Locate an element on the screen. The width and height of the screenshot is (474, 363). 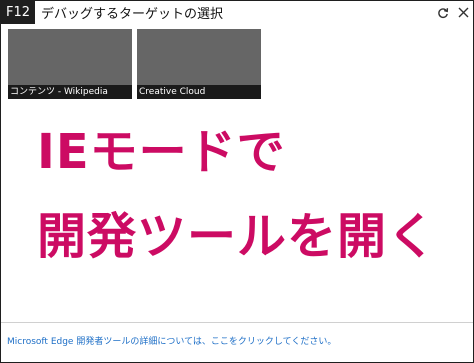
window-title: デバッグするターゲットの選択 is located at coordinates (132, 14).